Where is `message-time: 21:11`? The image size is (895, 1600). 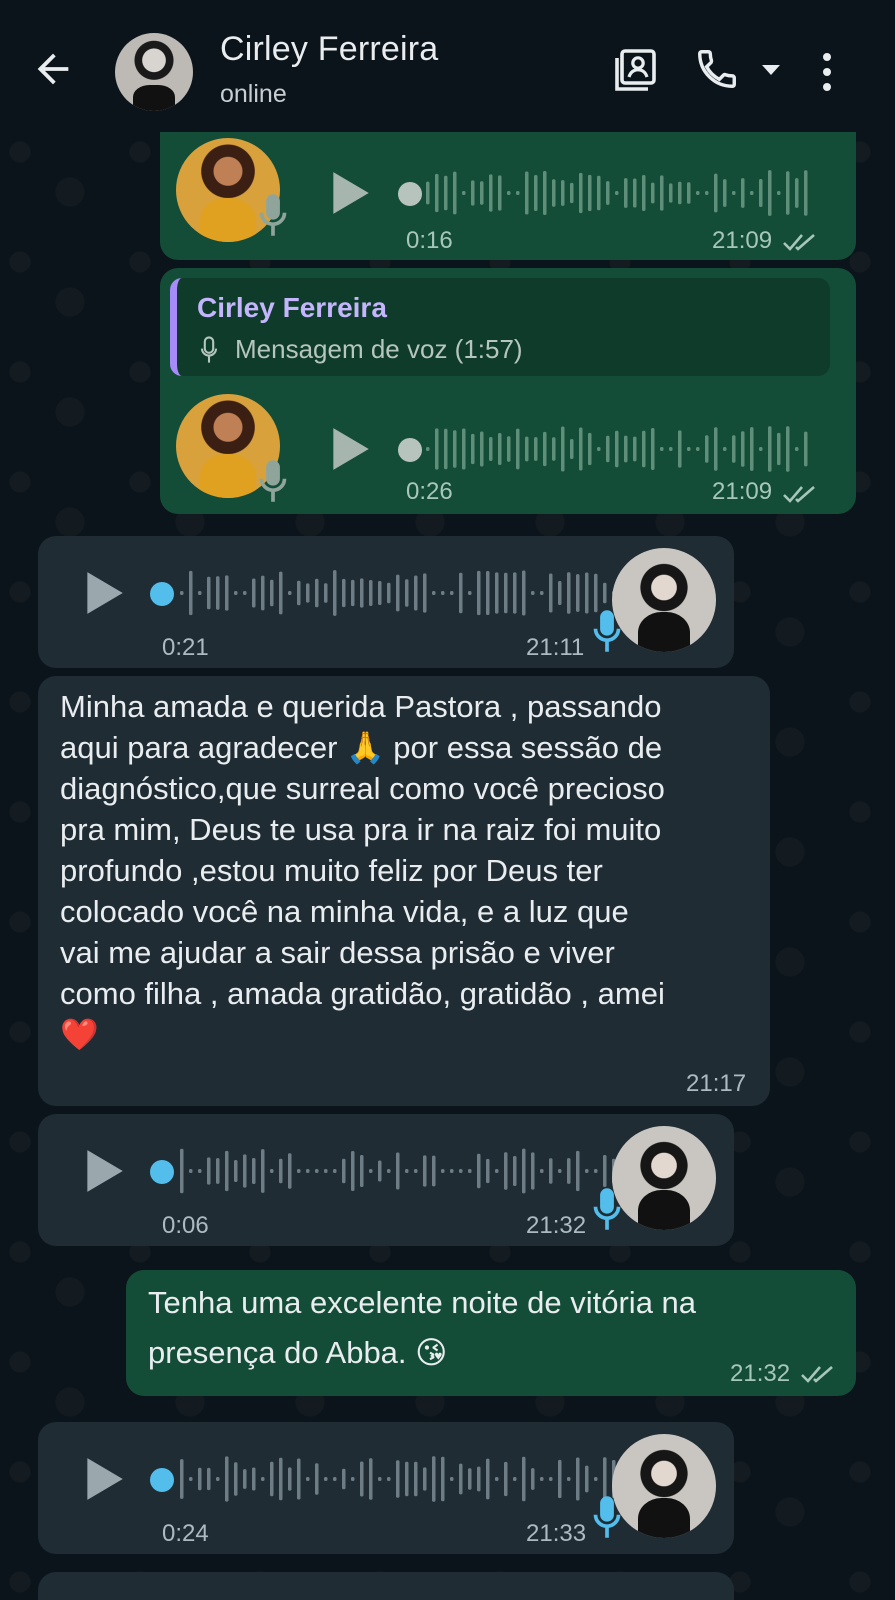
message-time: 21:11 is located at coordinates (555, 647).